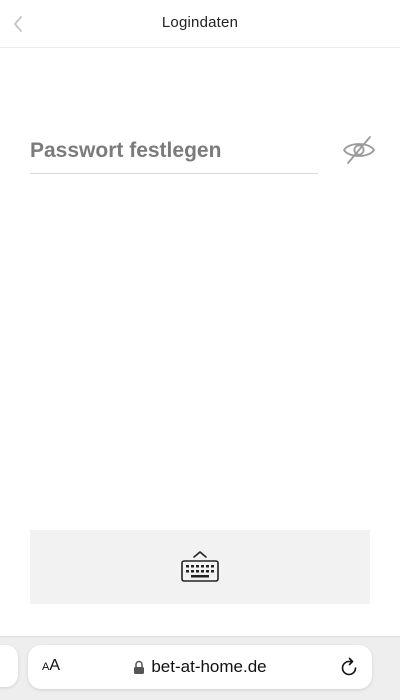 Image resolution: width=400 pixels, height=700 pixels. I want to click on text-size-label-large: A, so click(55, 665).